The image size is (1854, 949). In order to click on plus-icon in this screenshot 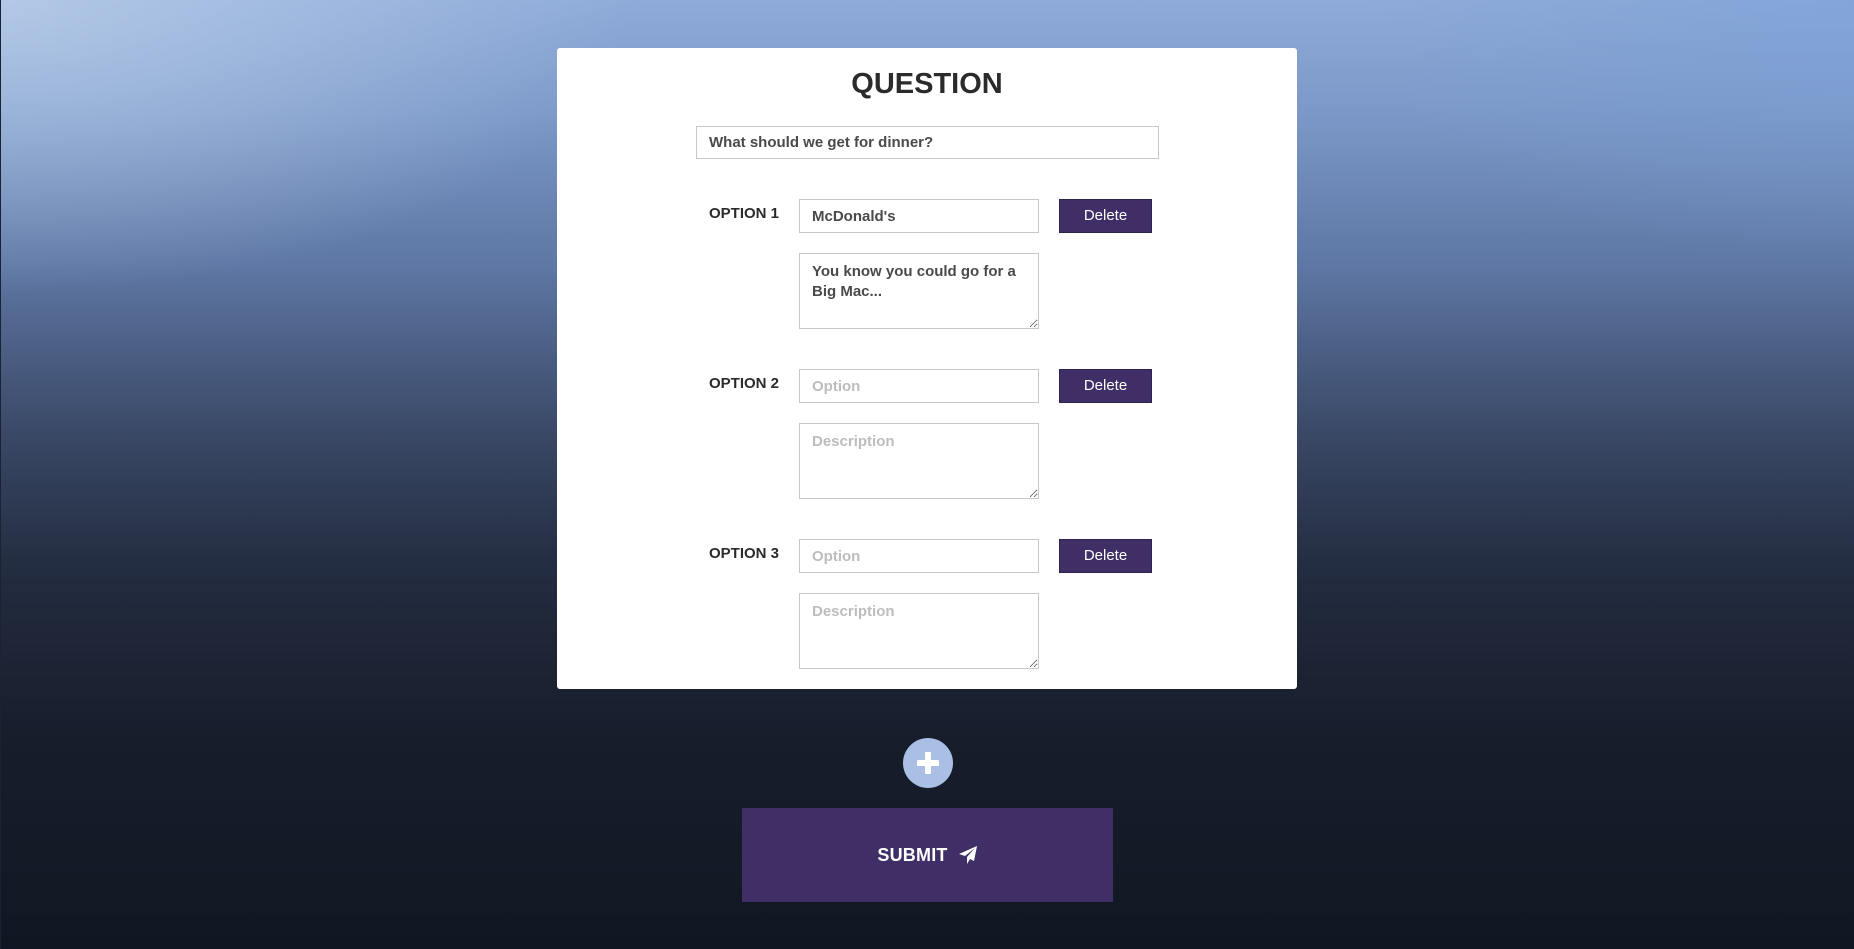, I will do `click(928, 763)`.